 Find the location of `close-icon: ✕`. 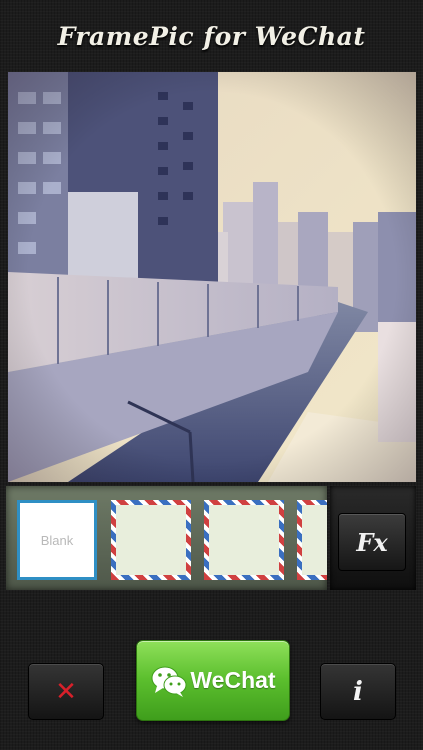

close-icon: ✕ is located at coordinates (66, 691).